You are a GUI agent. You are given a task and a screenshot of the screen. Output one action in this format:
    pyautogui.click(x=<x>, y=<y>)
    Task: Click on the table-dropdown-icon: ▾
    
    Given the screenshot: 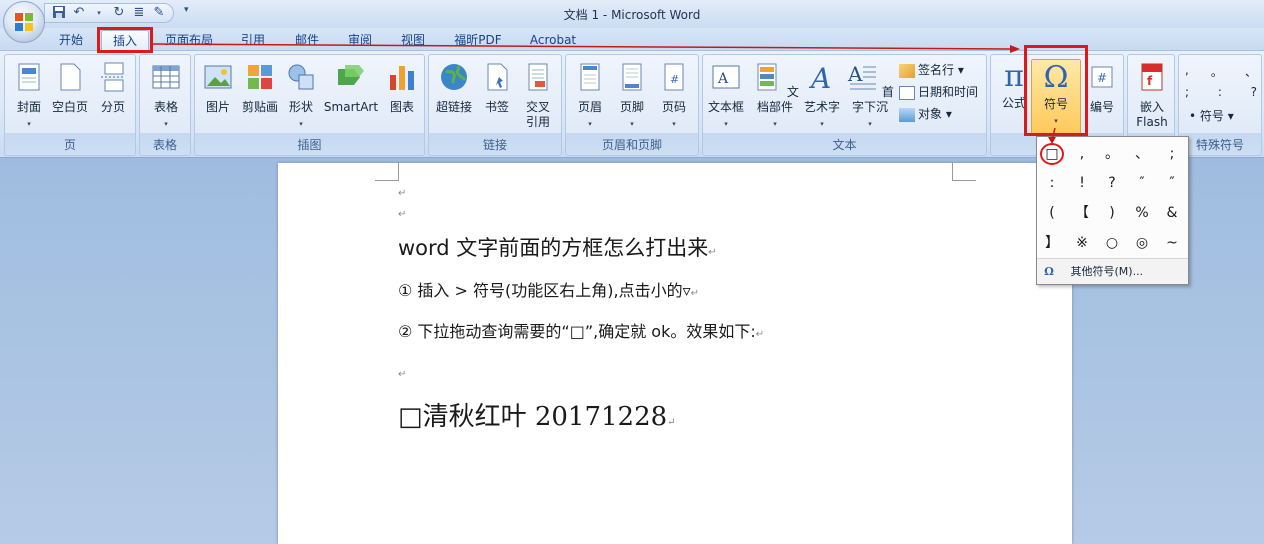 What is the action you would take?
    pyautogui.click(x=166, y=124)
    